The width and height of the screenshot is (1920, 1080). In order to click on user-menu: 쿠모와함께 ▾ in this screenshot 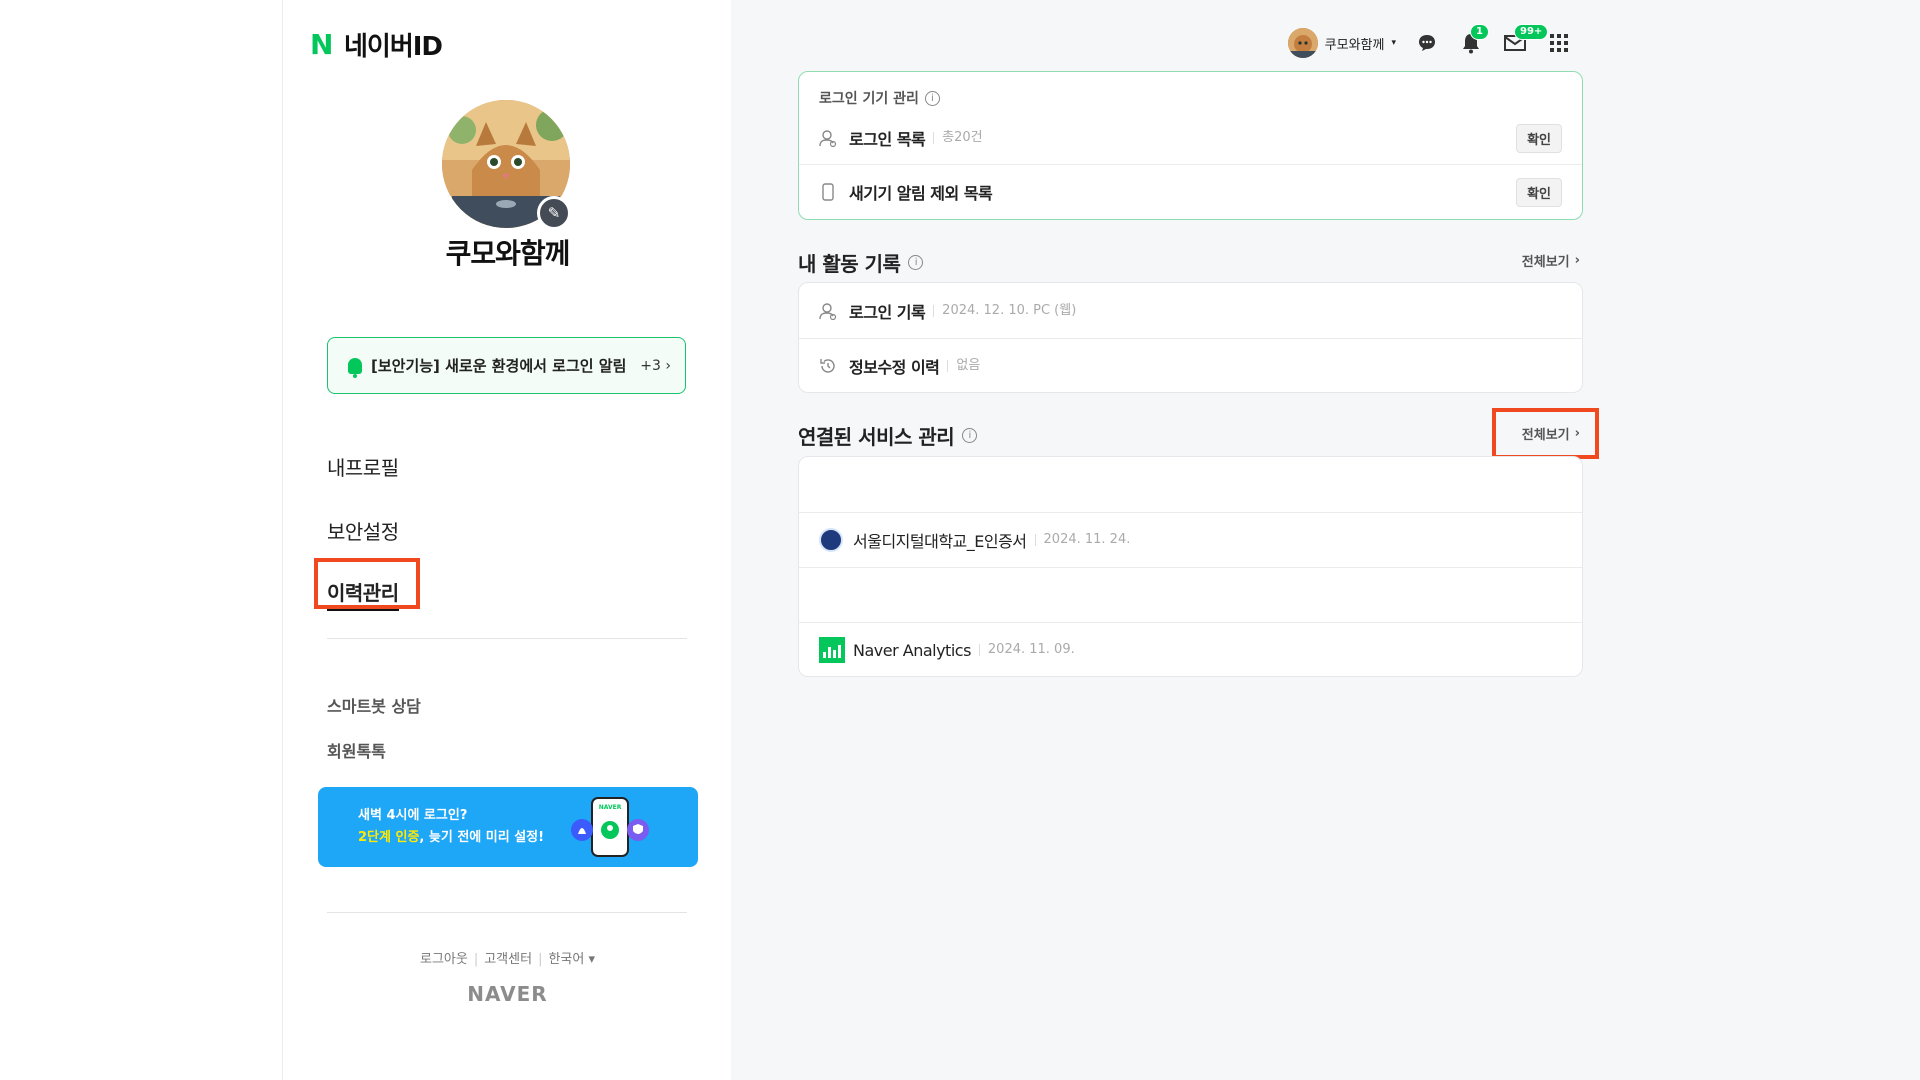, I will do `click(1341, 43)`.